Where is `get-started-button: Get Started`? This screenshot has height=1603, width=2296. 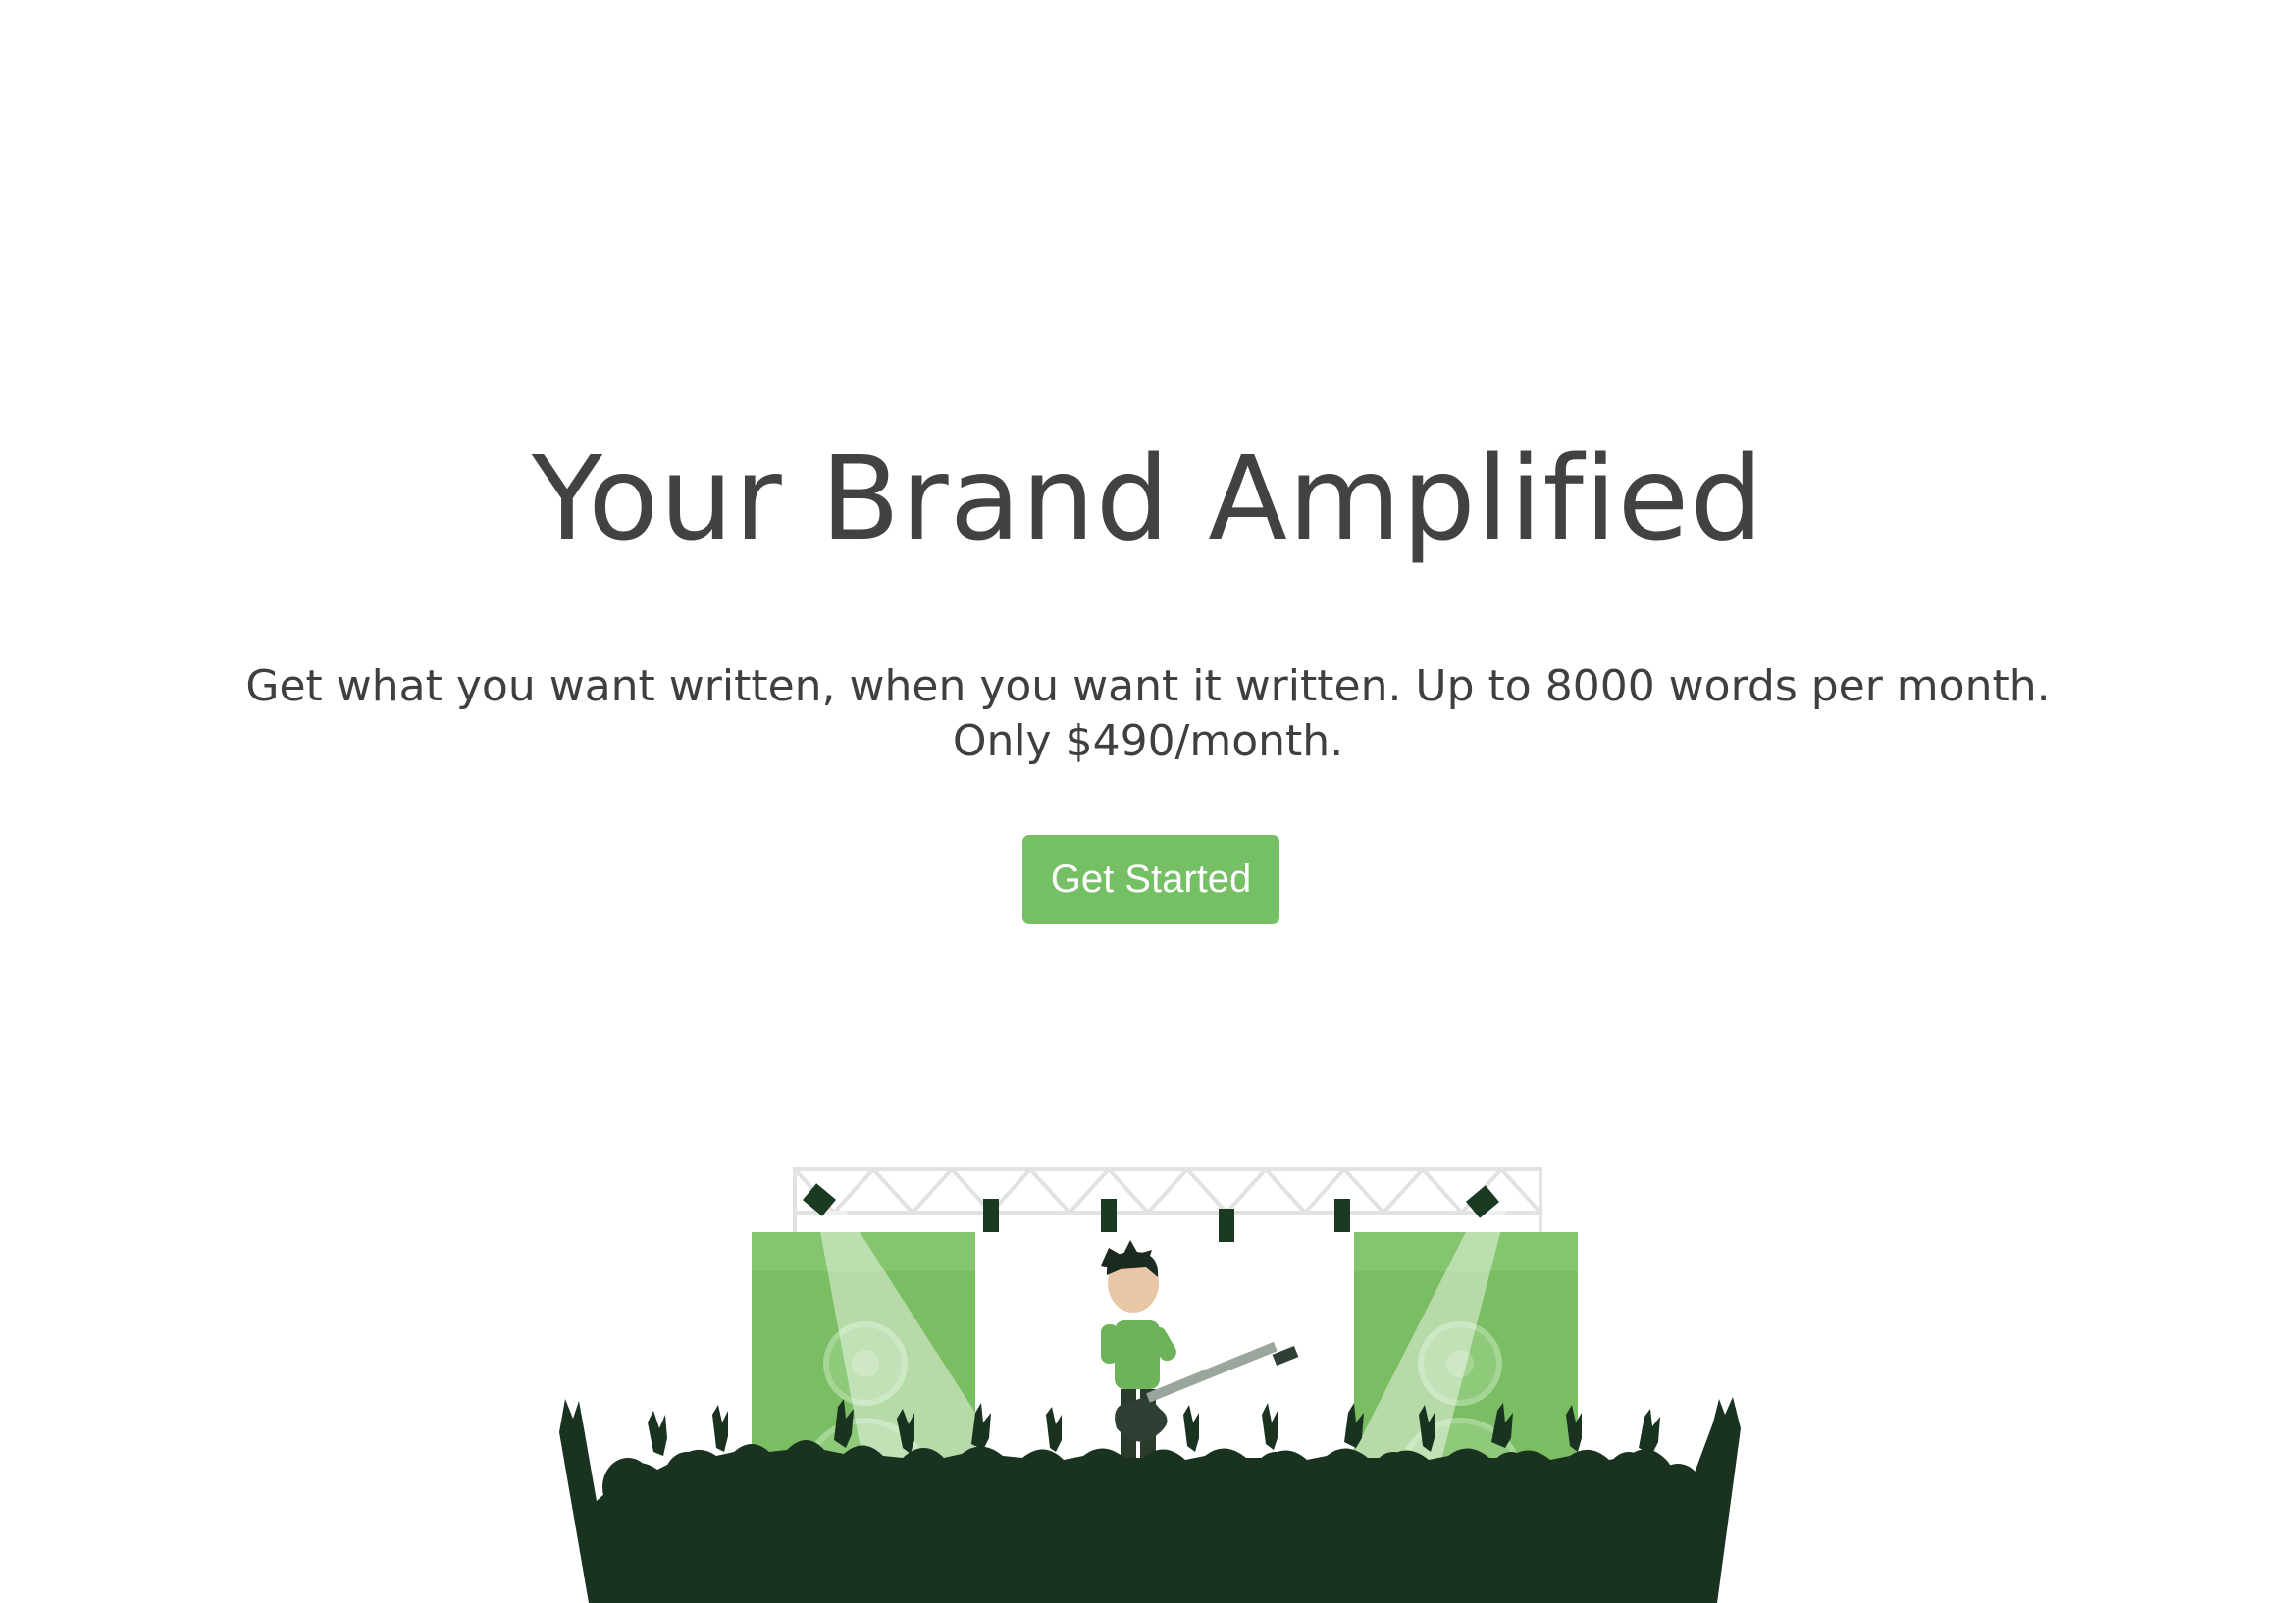 get-started-button: Get Started is located at coordinates (1150, 879).